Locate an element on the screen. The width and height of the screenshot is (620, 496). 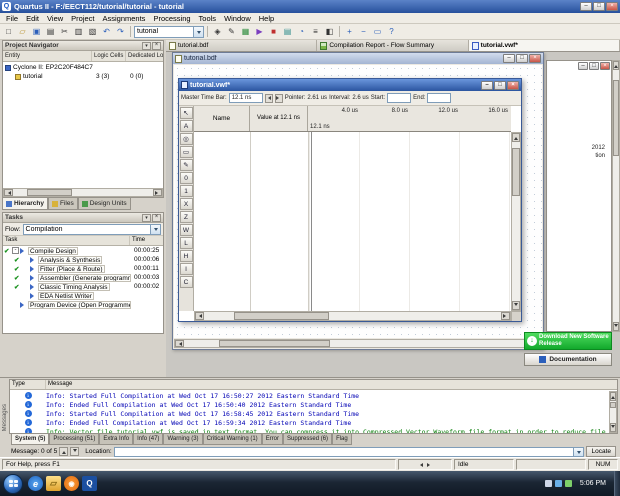
start-field is located at coordinates (399, 98).